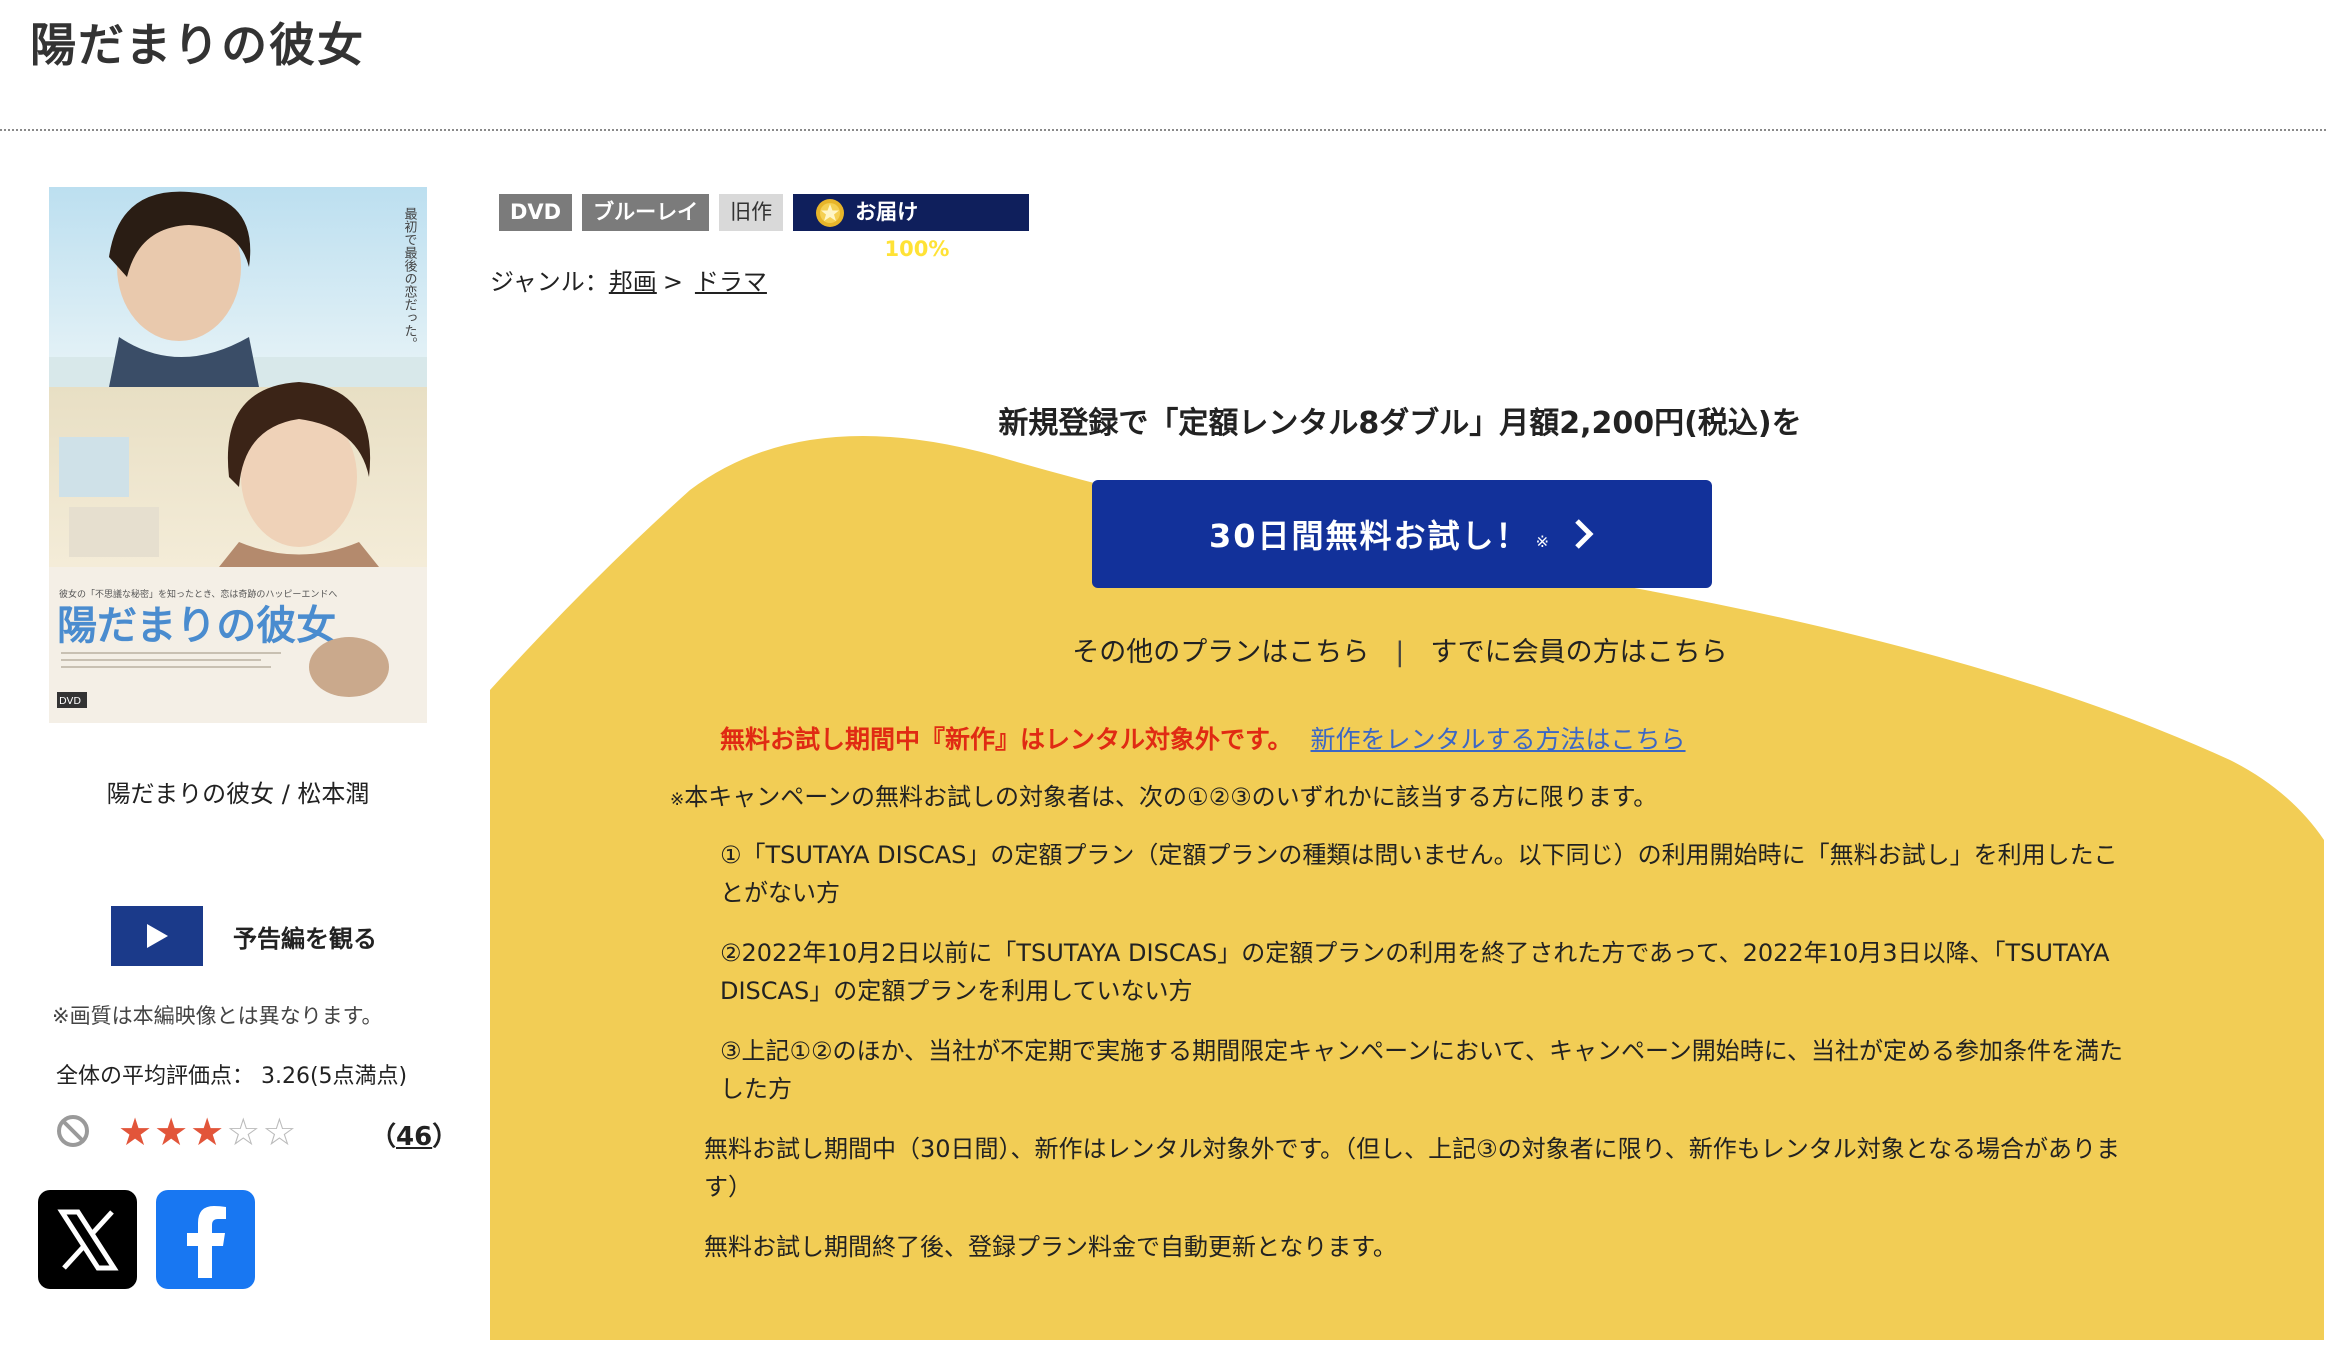 The height and width of the screenshot is (1352, 2326). What do you see at coordinates (1498, 739) in the screenshot?
I see `new-release-rental-link: 新作をレンタルする方法はこちら` at bounding box center [1498, 739].